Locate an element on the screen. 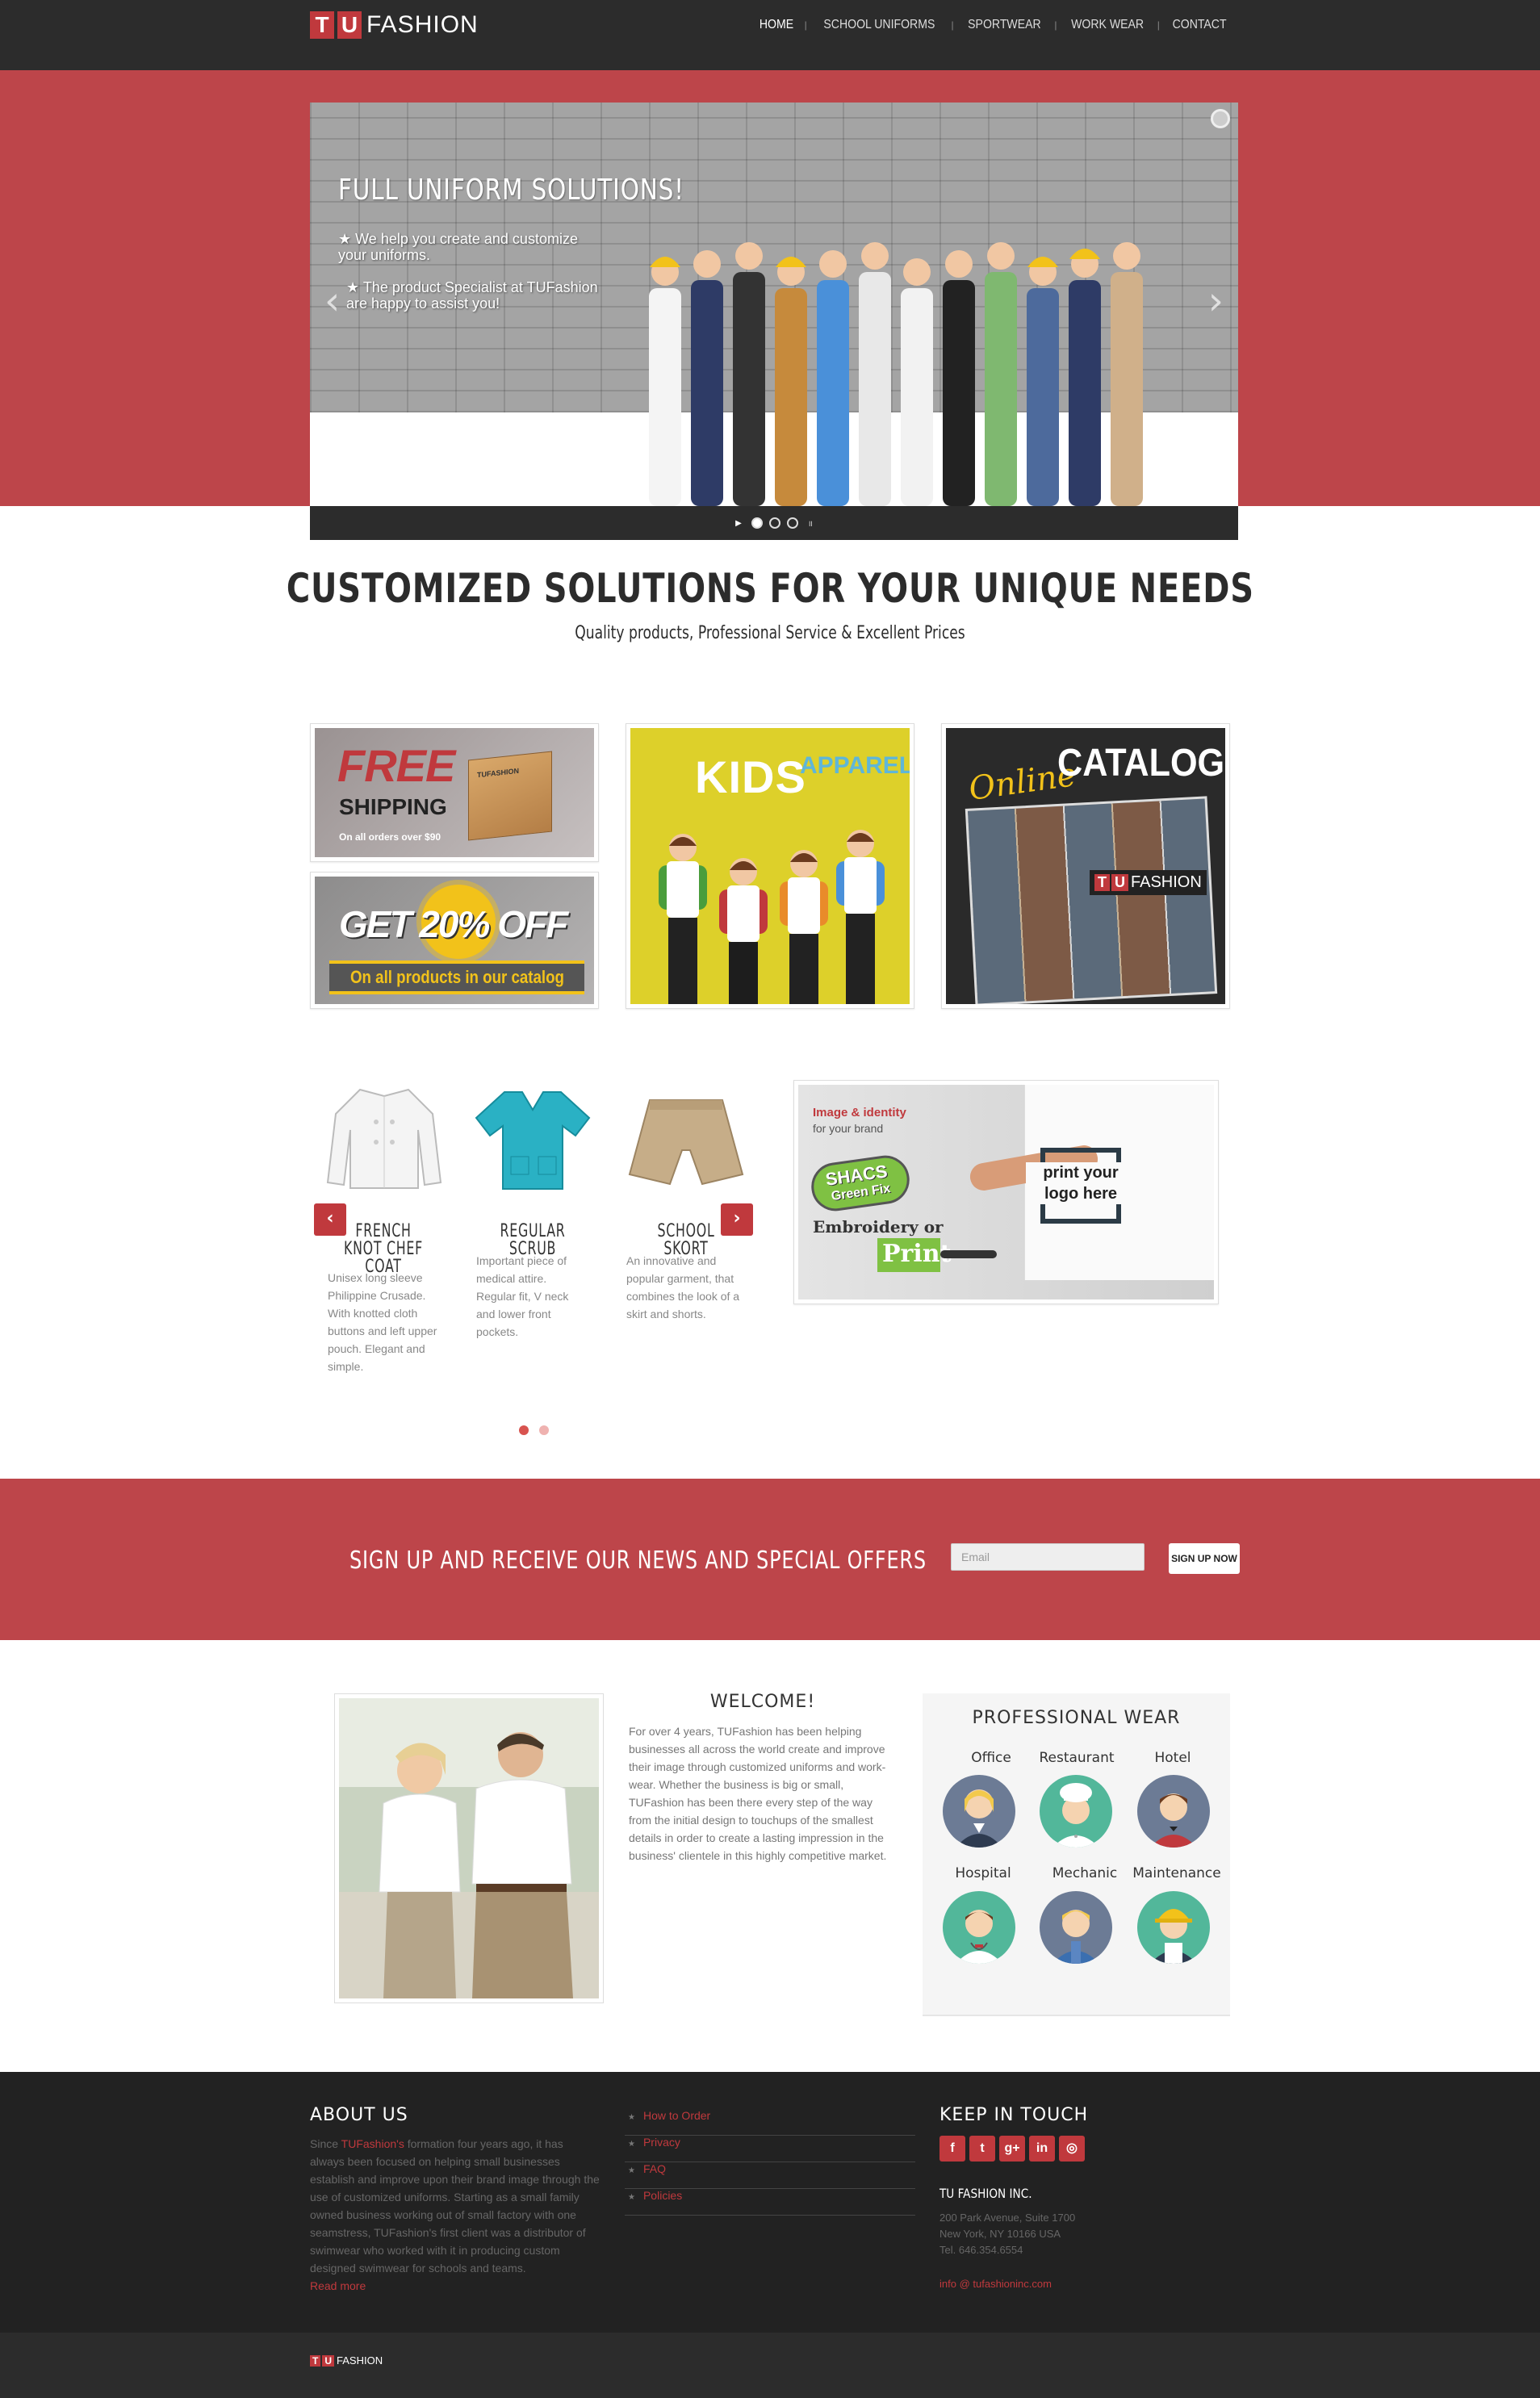 The height and width of the screenshot is (2398, 1540). logo: T U FASHION is located at coordinates (394, 25).